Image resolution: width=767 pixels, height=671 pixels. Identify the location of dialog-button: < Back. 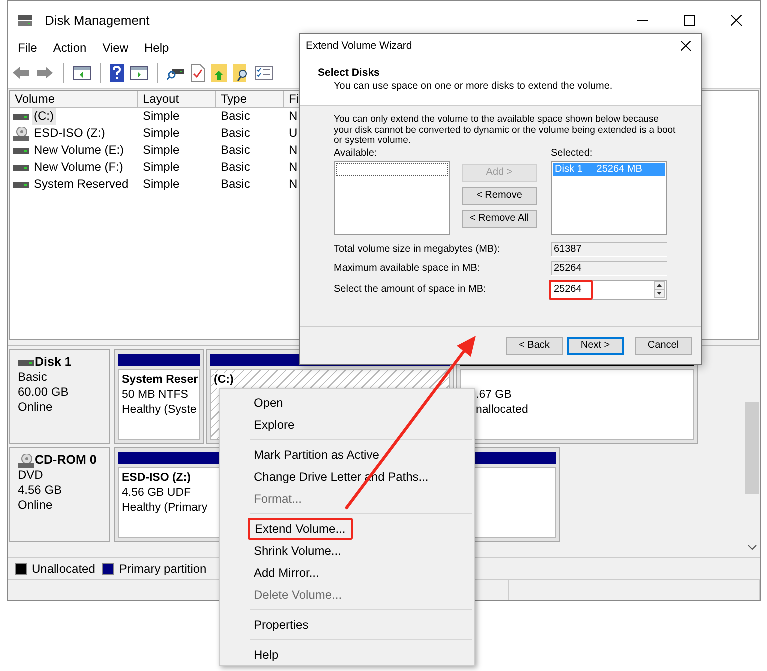
(534, 345).